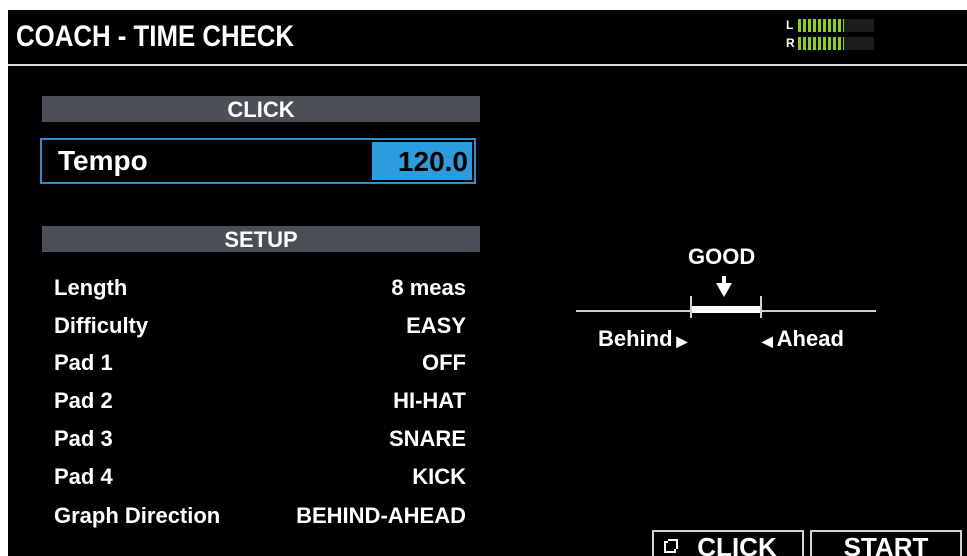  I want to click on meter-left-label: L, so click(790, 25).